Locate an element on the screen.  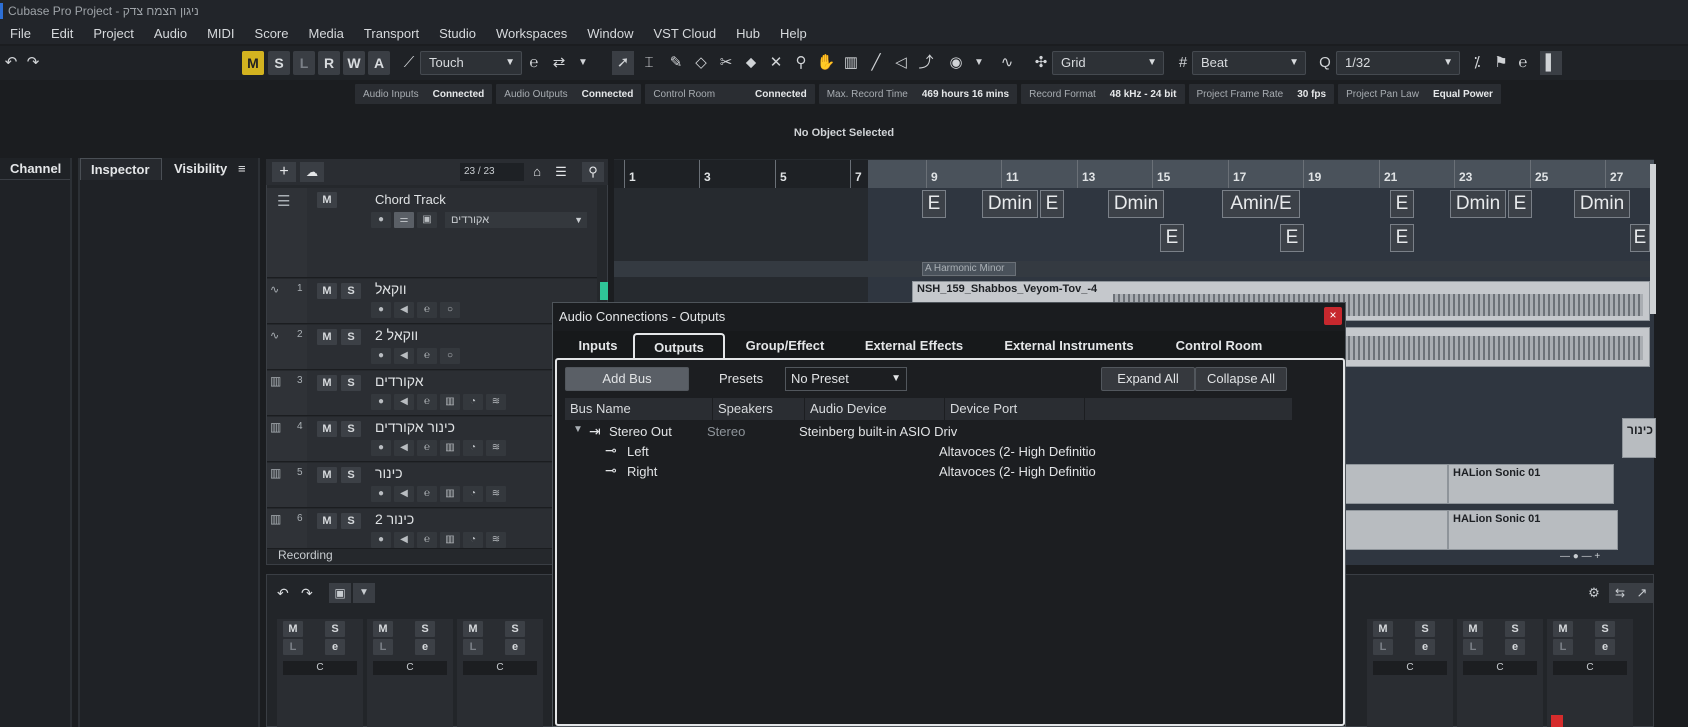
quantize-select: 1/32 ▼ is located at coordinates (1398, 63).